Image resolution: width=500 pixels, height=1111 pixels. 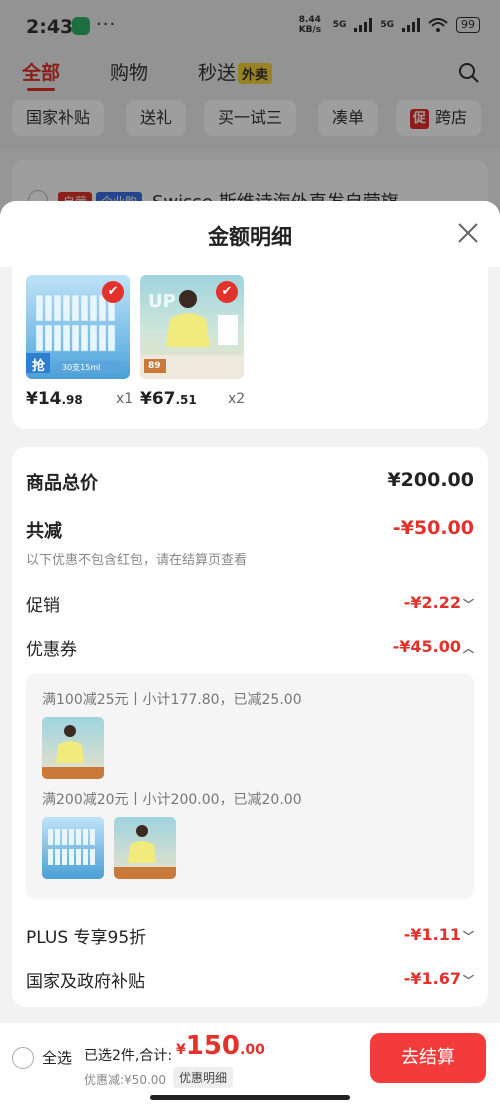 What do you see at coordinates (172, 700) in the screenshot?
I see `coupon-rule-1: 满100减25元丨小计177.80，已减25.00` at bounding box center [172, 700].